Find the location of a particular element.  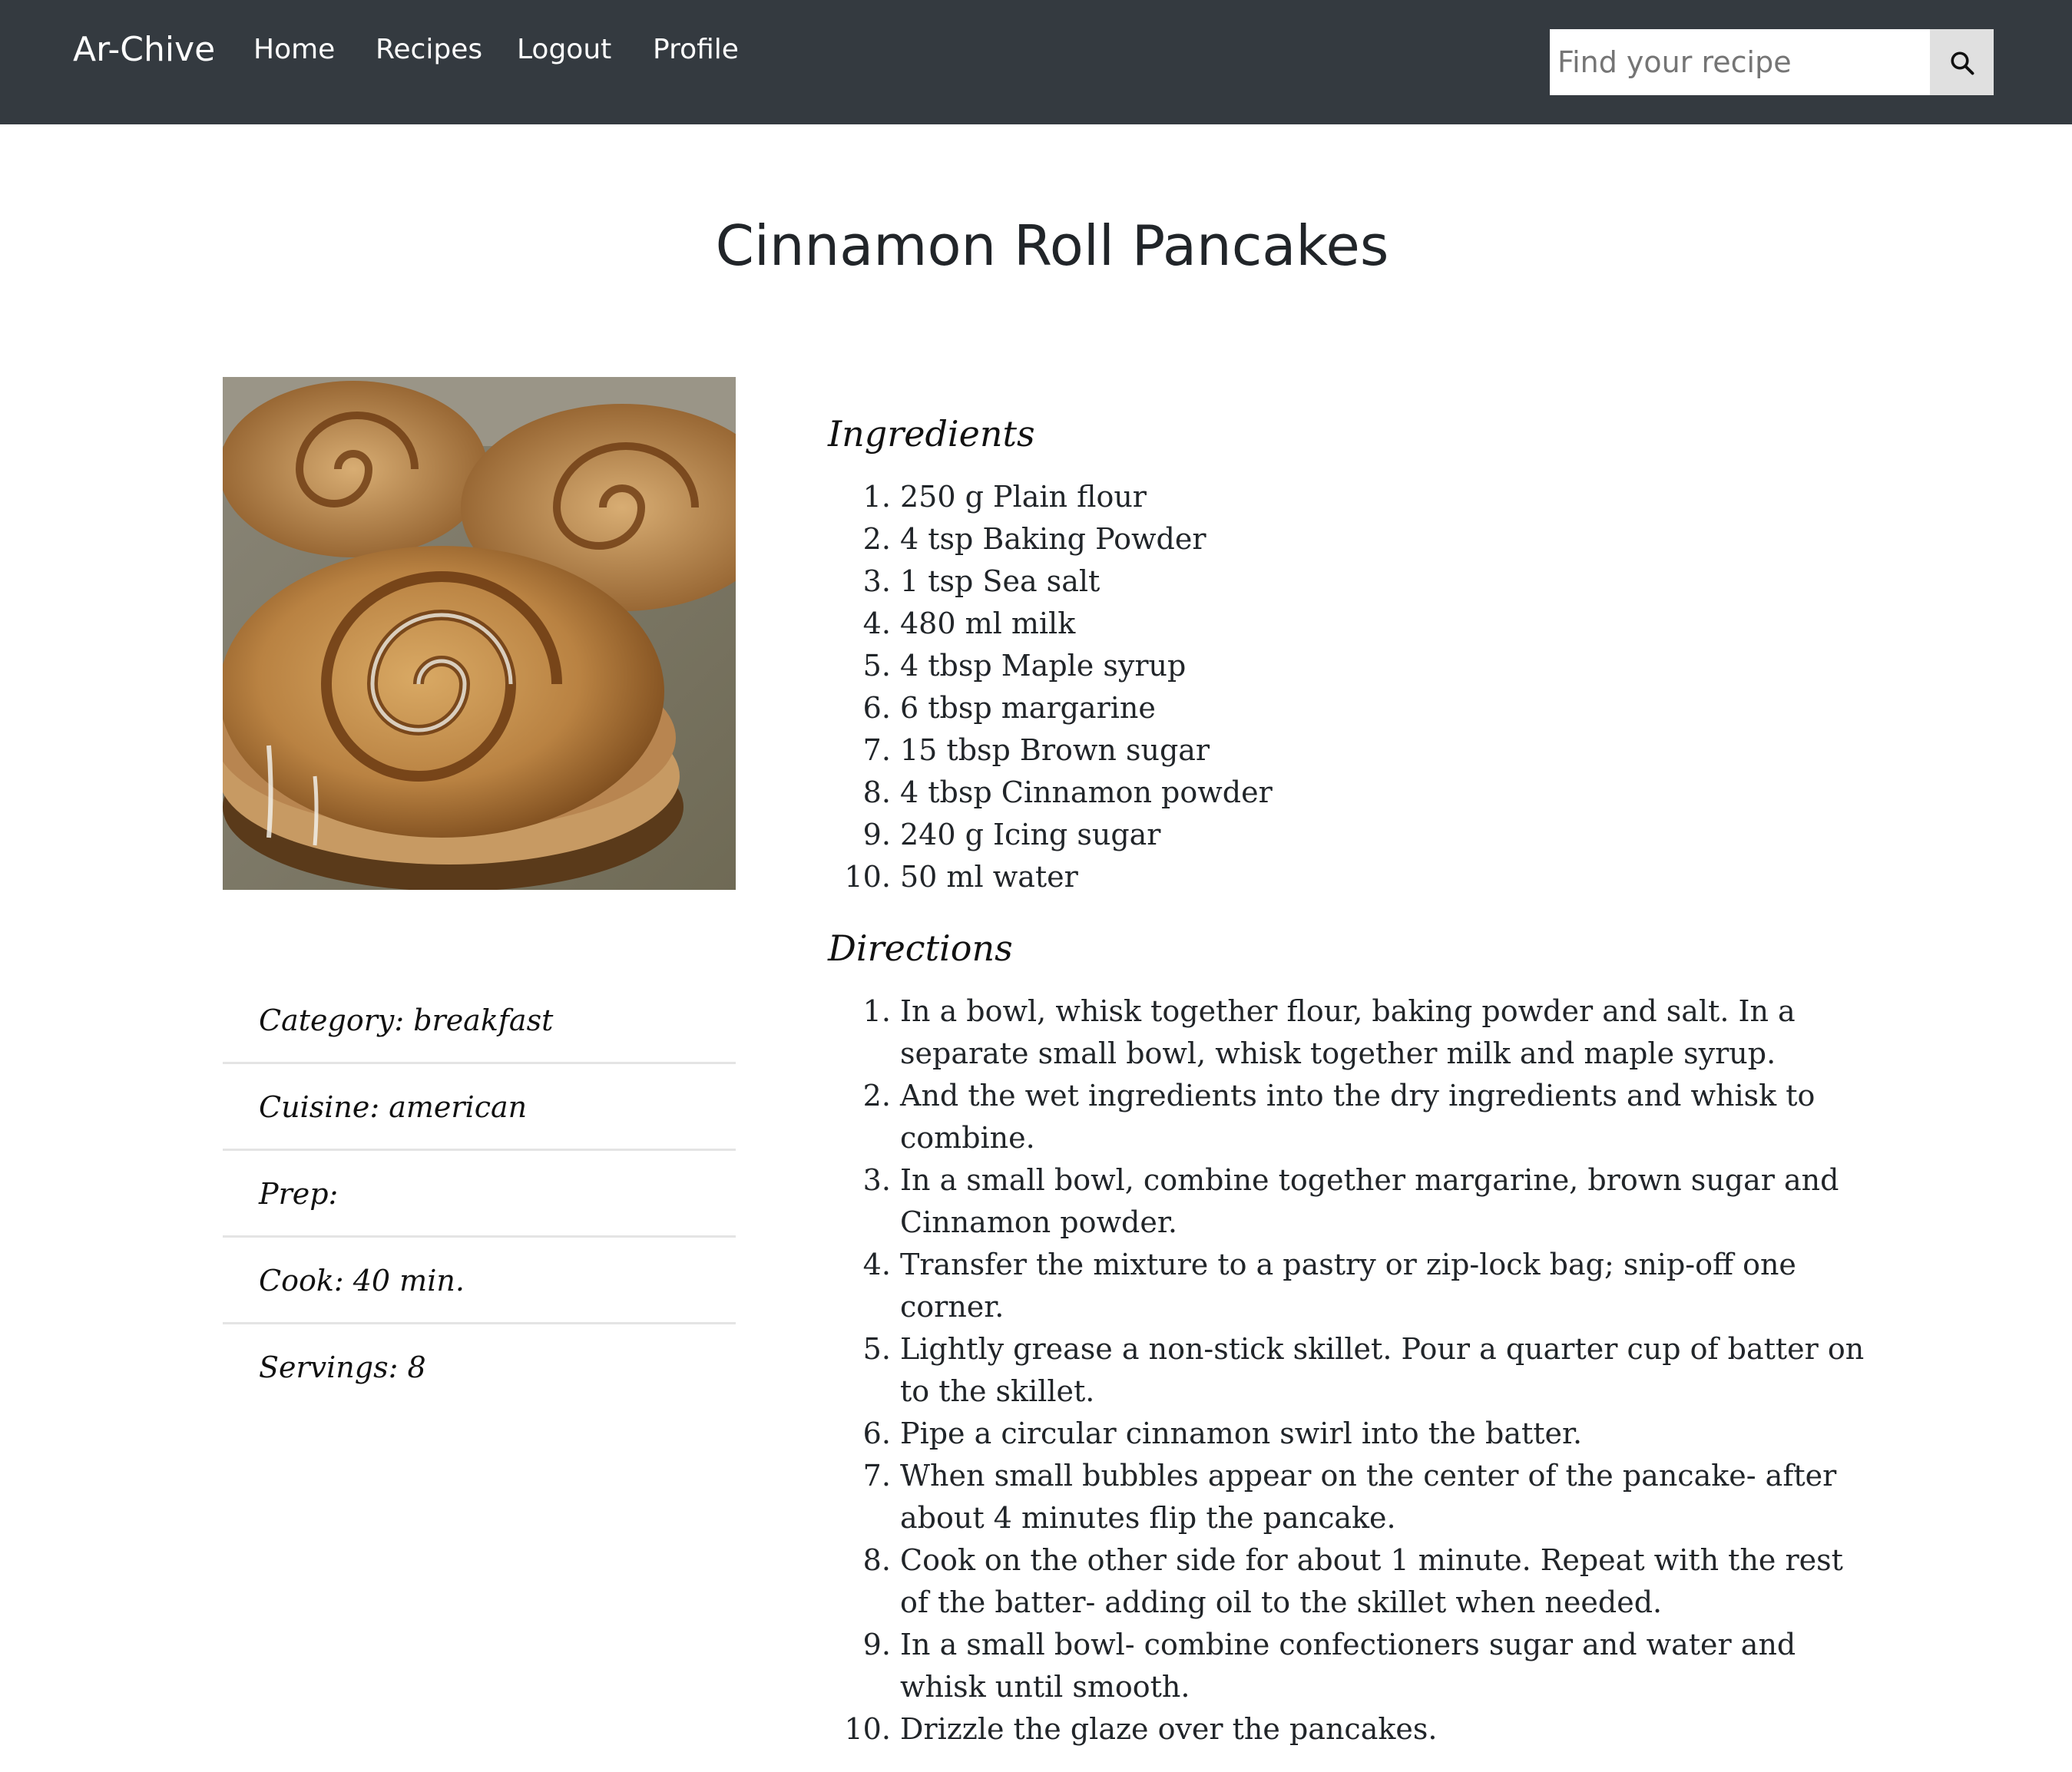

ingredient-item: 50 ml water is located at coordinates (1399, 877).